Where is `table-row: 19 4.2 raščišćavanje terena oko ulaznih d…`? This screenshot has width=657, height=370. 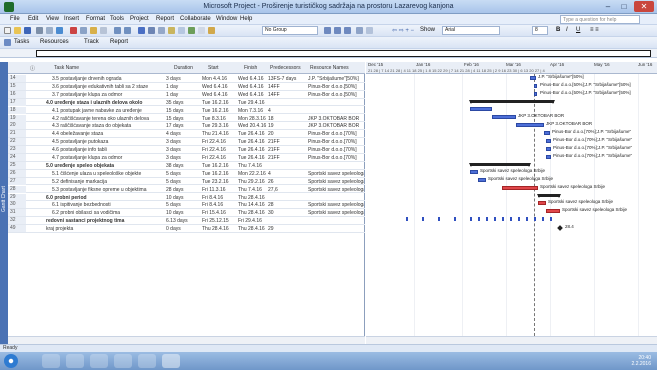
table-row: 19 4.2 raščišćavanje terena oko ulaznih d… is located at coordinates (186, 118).